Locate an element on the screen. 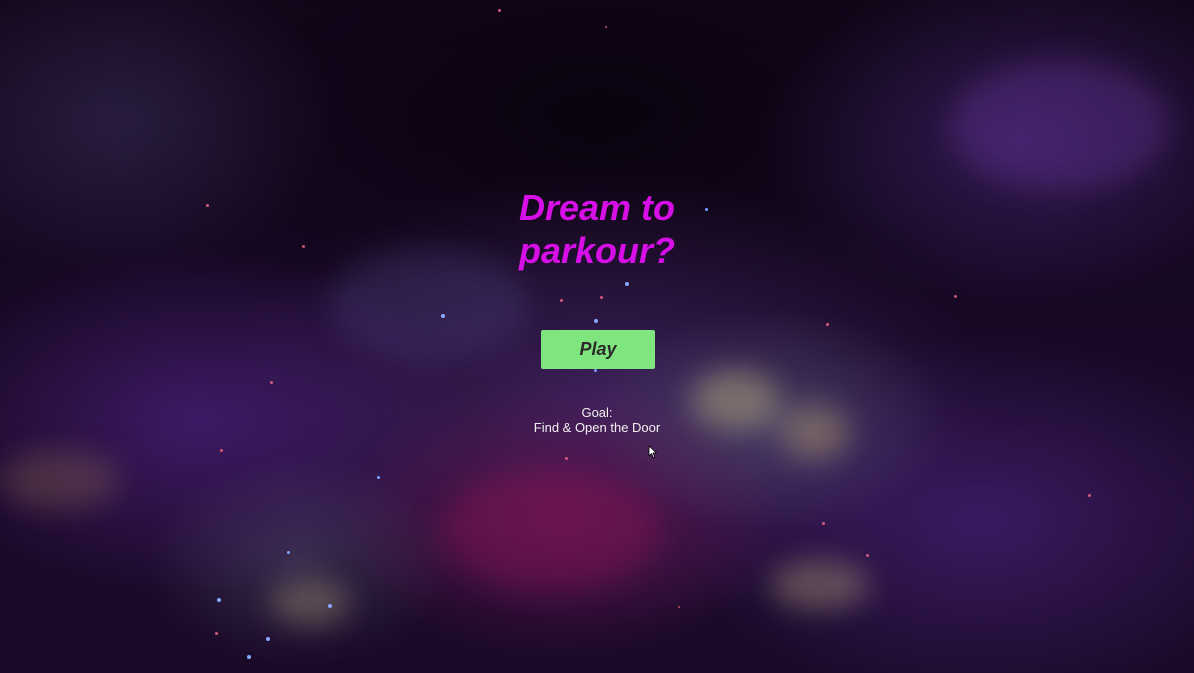  play-button: Play is located at coordinates (598, 349).